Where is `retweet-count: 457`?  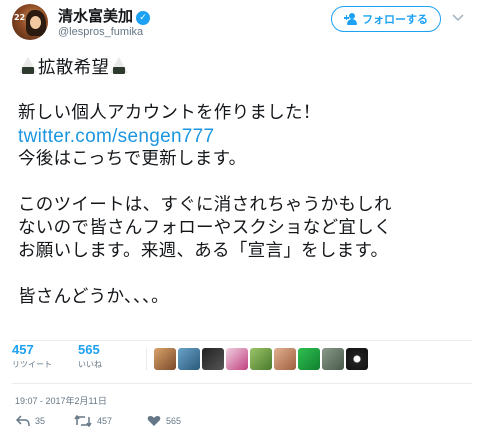 retweet-count: 457 is located at coordinates (32, 349).